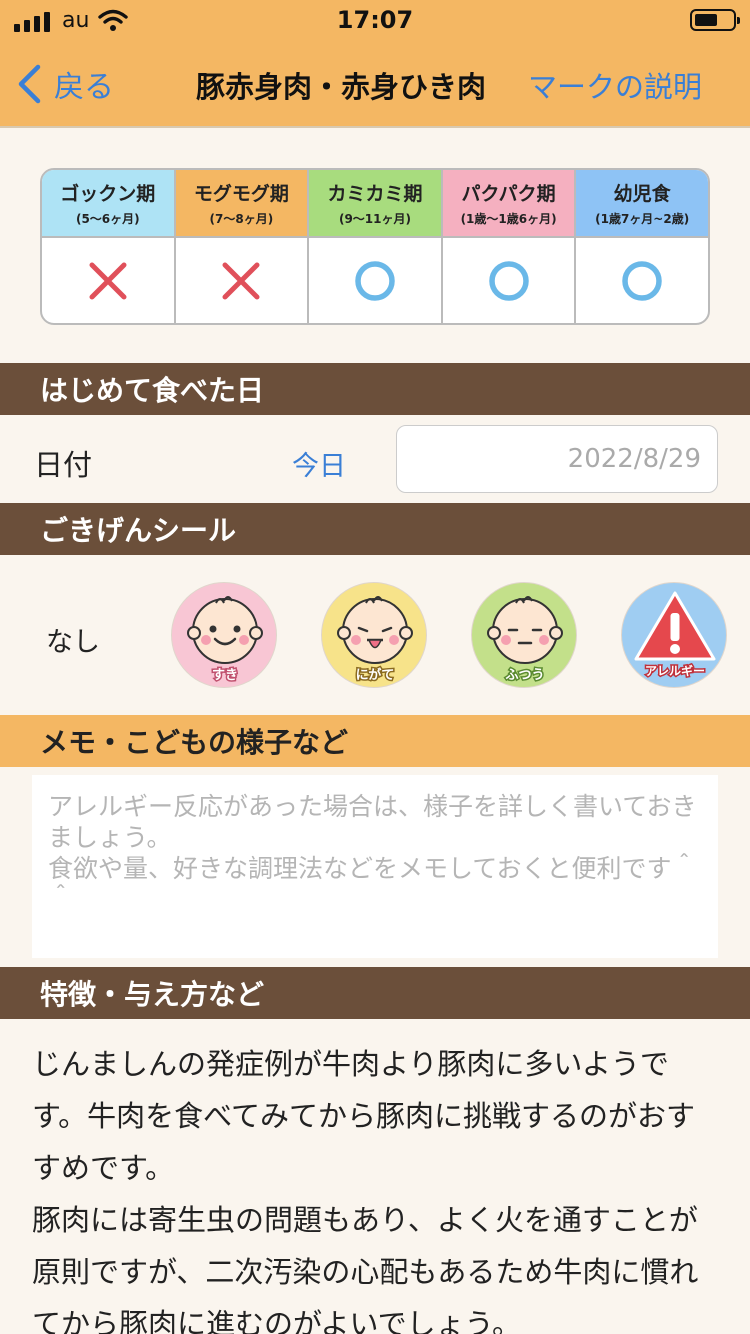  What do you see at coordinates (674, 635) in the screenshot?
I see `sticker-allergy: アレルギー` at bounding box center [674, 635].